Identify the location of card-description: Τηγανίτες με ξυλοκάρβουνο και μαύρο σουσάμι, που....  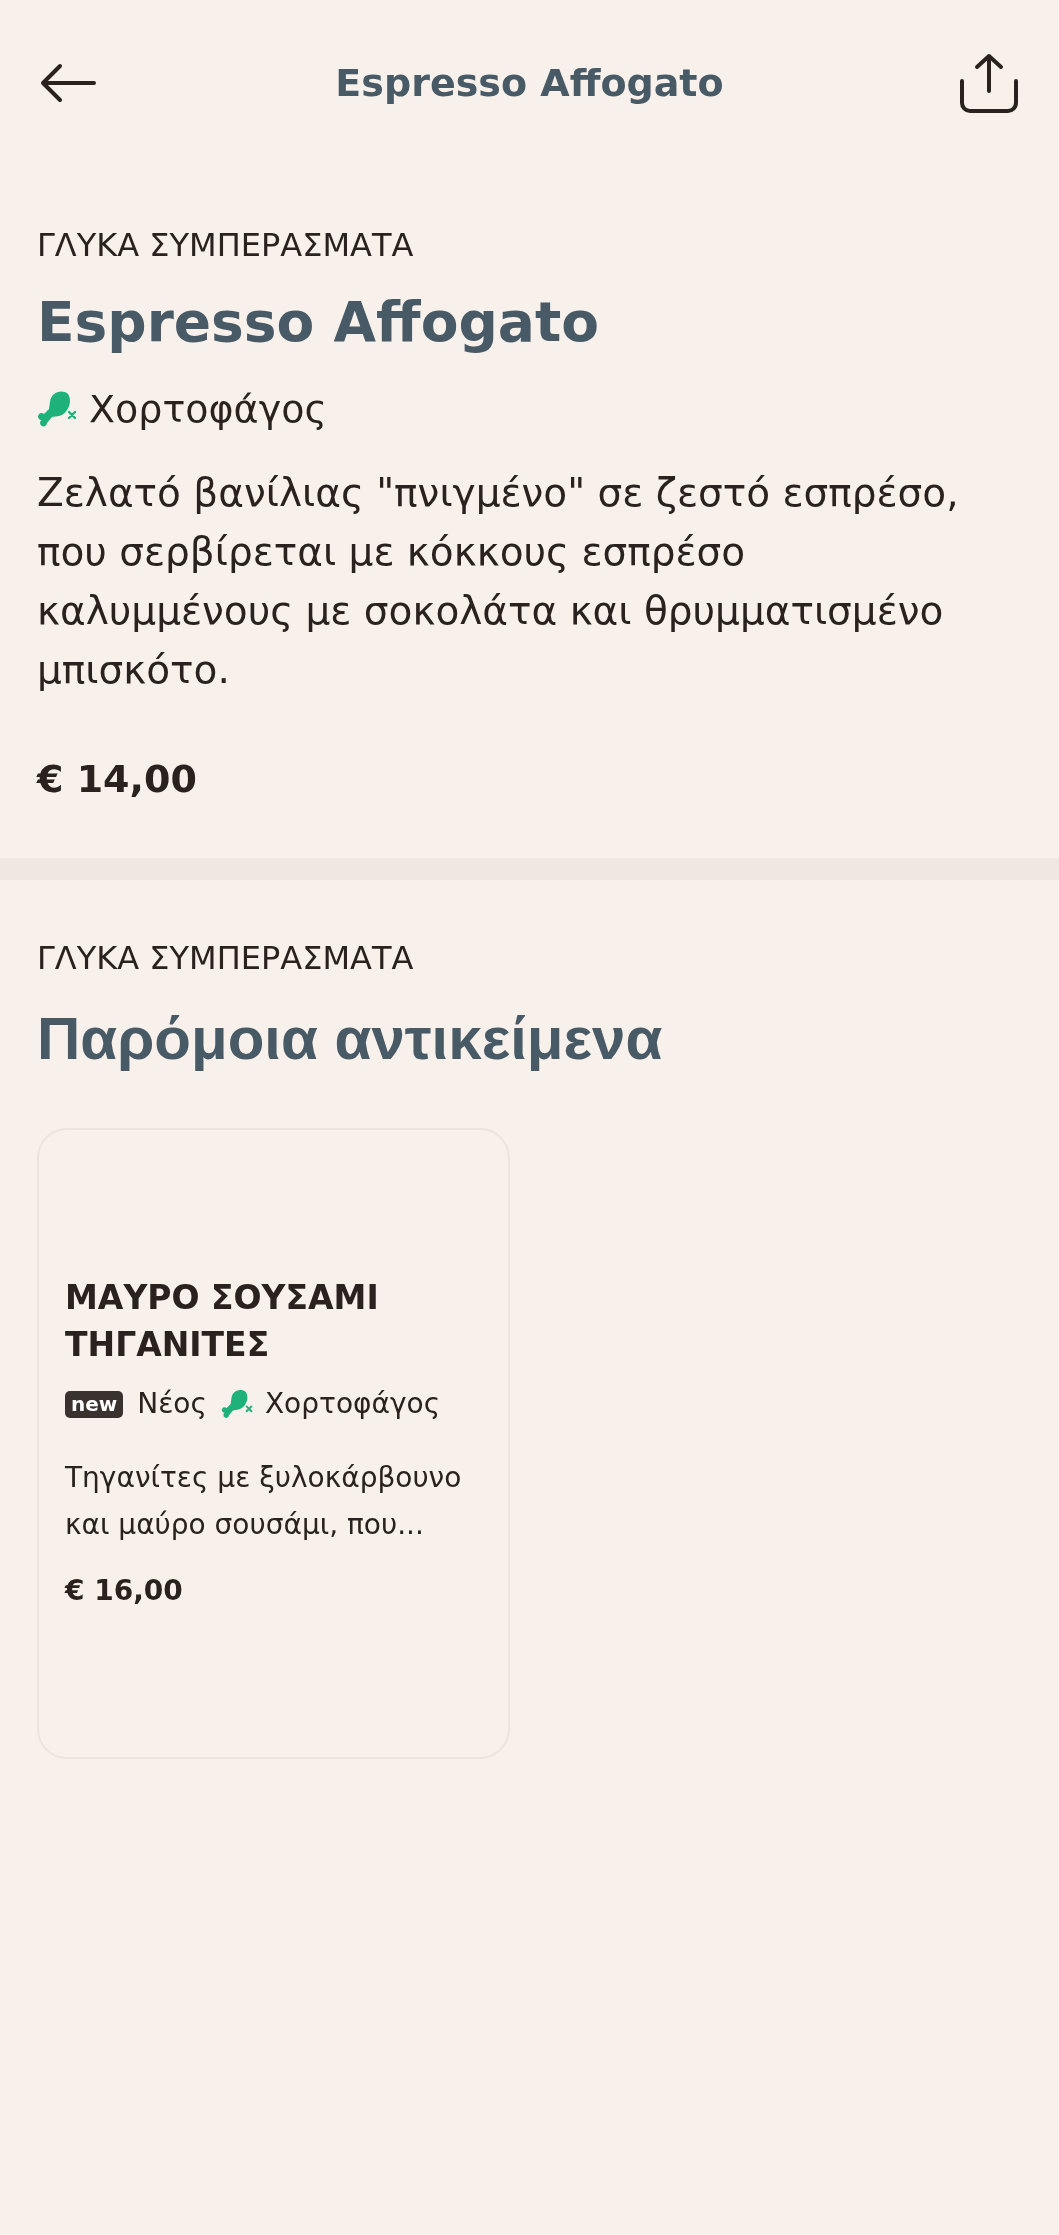
(264, 1501).